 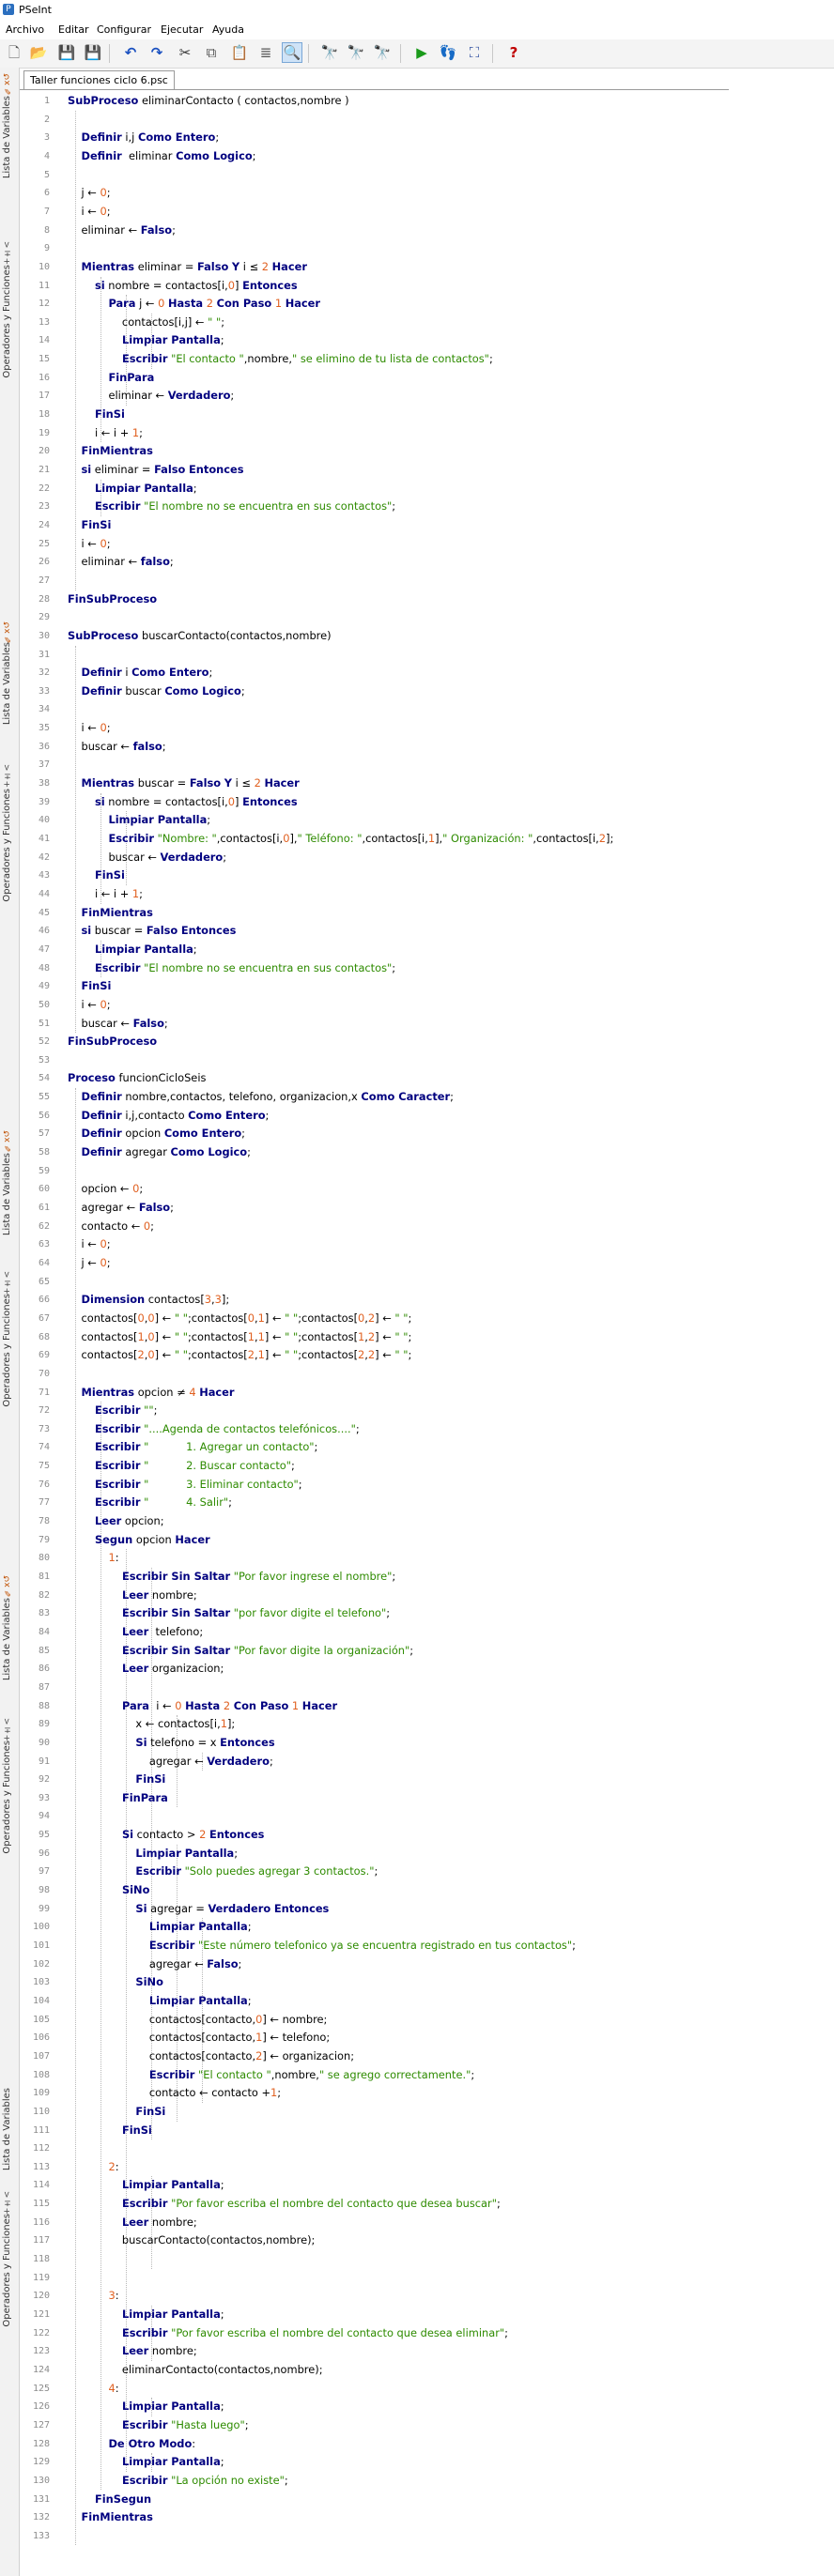 I want to click on code-line: Segun opcion Hacer, so click(x=139, y=1541).